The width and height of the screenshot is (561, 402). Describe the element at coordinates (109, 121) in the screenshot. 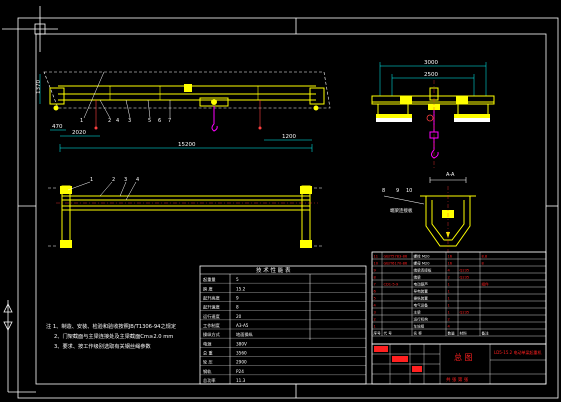

I see `elevation-callout: 2` at that location.